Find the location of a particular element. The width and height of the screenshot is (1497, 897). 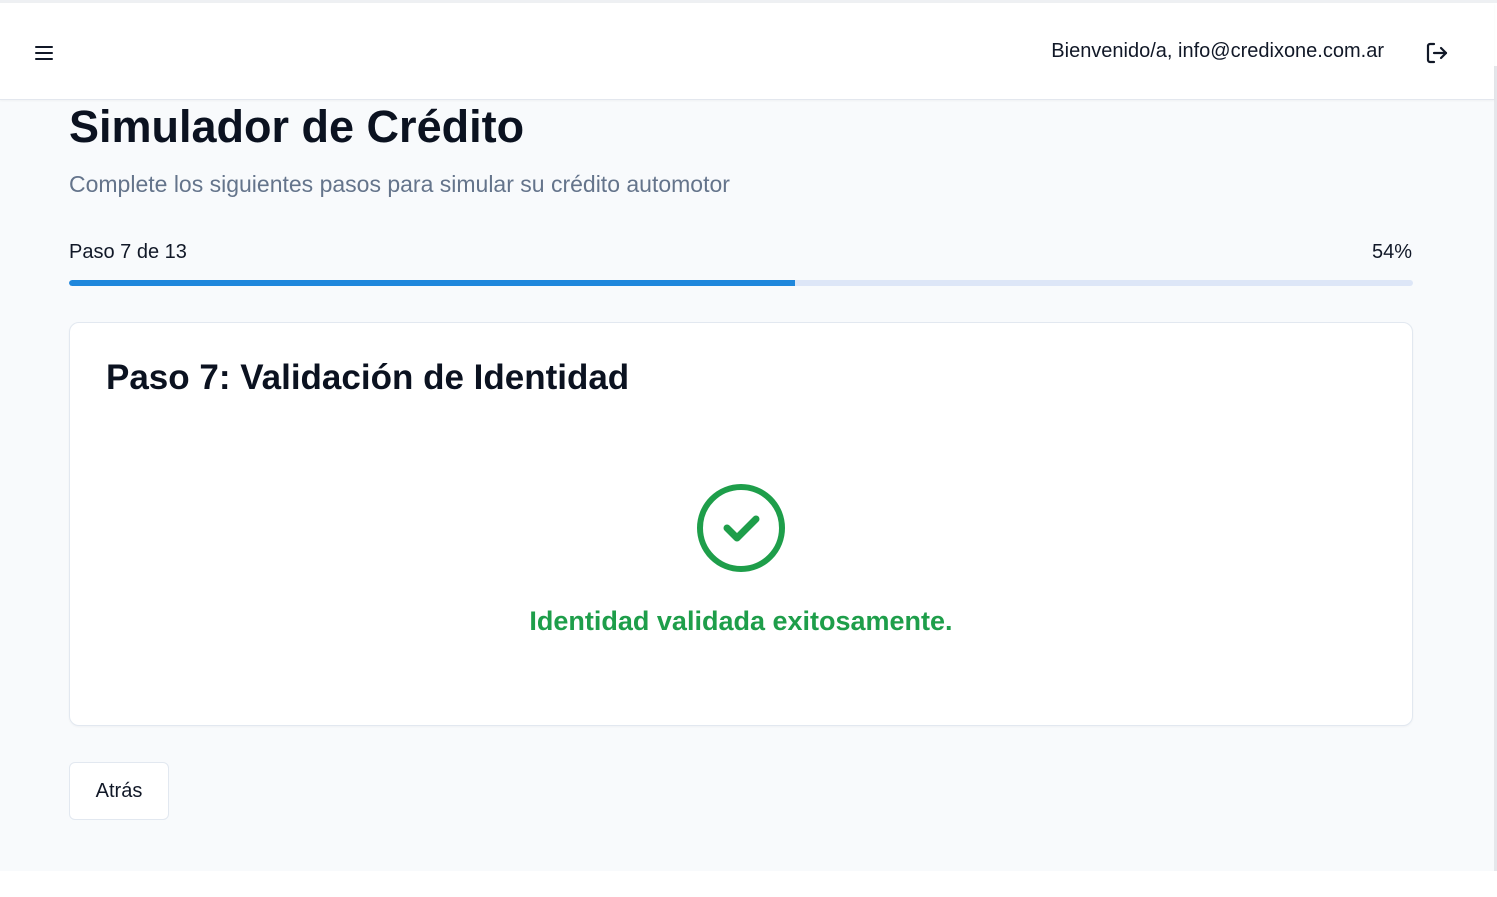

welcome-message: Bienvenido/a, info@credixone.com.ar is located at coordinates (1217, 51).